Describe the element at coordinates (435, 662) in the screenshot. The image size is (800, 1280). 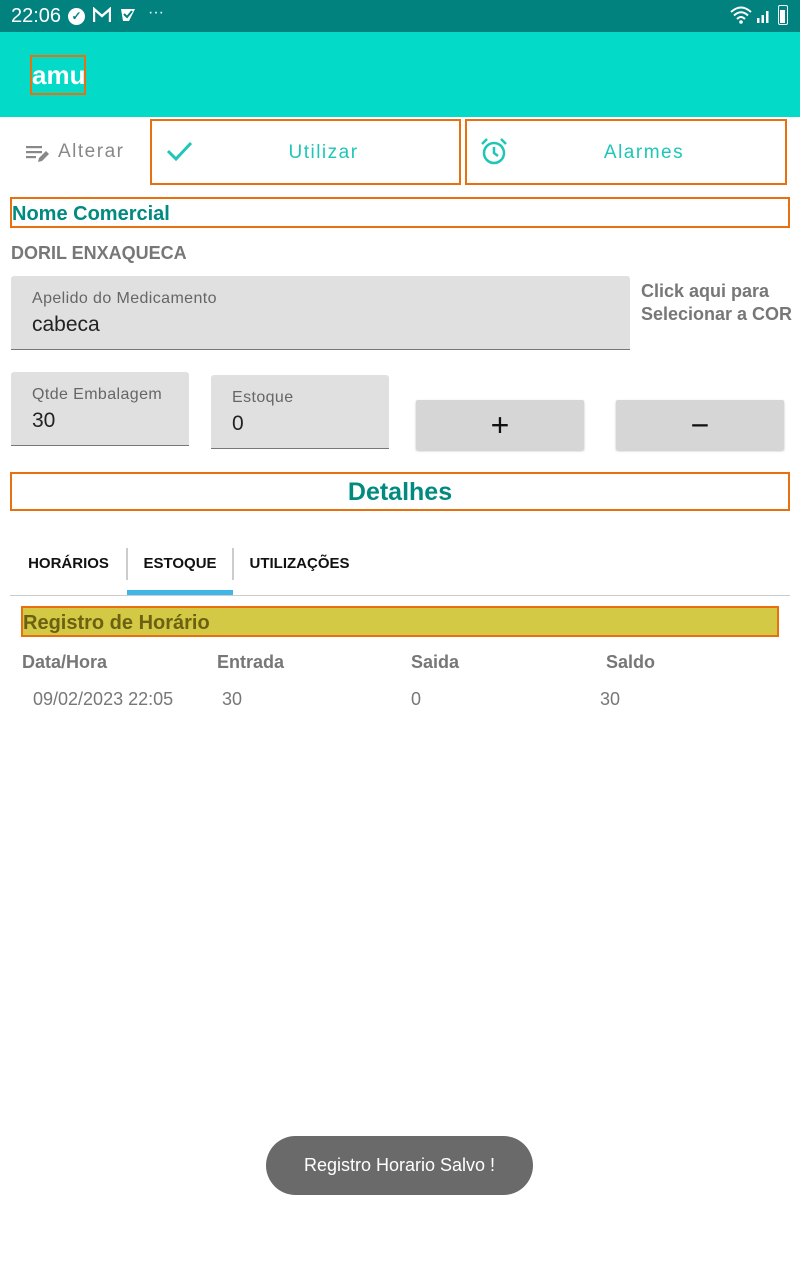
I see `col-header-saida: Saida` at that location.